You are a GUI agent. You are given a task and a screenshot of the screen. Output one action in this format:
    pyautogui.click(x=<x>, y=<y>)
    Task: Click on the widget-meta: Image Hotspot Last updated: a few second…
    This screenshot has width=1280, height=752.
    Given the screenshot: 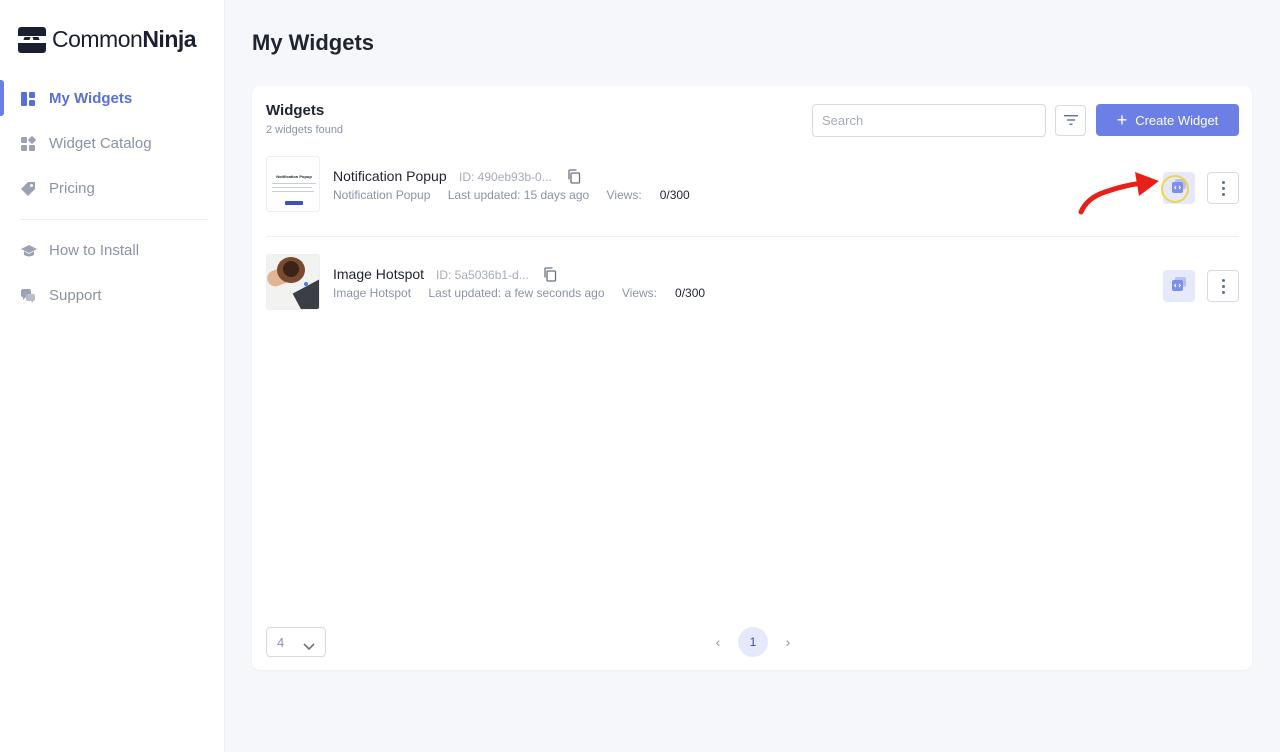 What is the action you would take?
    pyautogui.click(x=533, y=293)
    